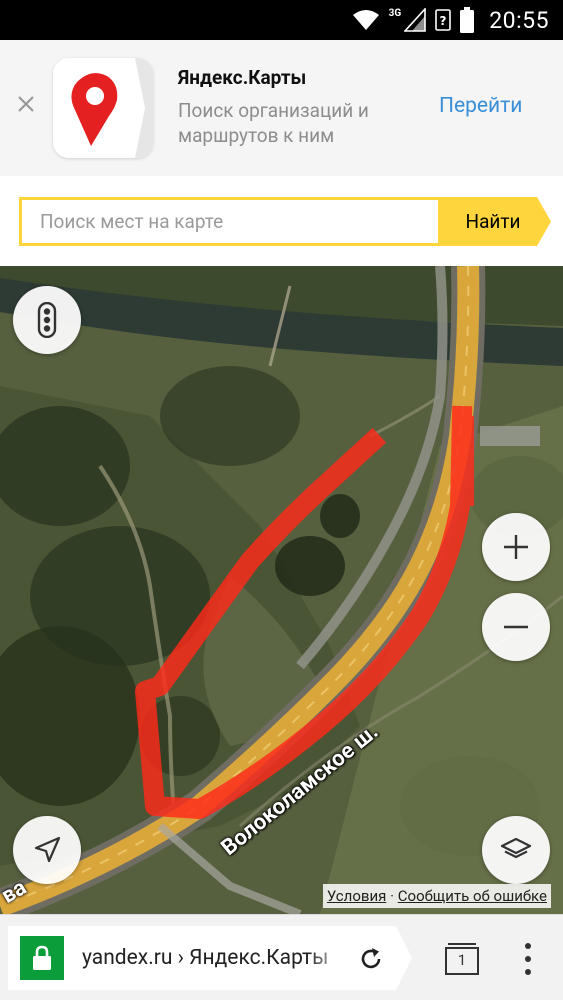  I want to click on search-bar: Найти, so click(281, 221).